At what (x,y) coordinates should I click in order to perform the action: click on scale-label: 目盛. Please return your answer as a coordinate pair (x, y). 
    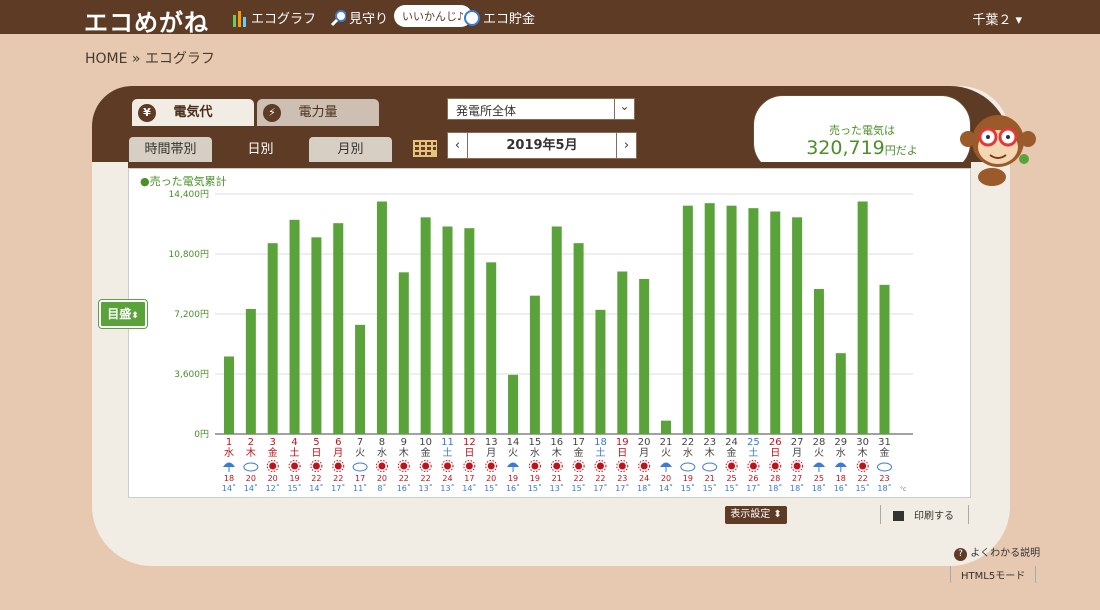
    Looking at the image, I should click on (119, 314).